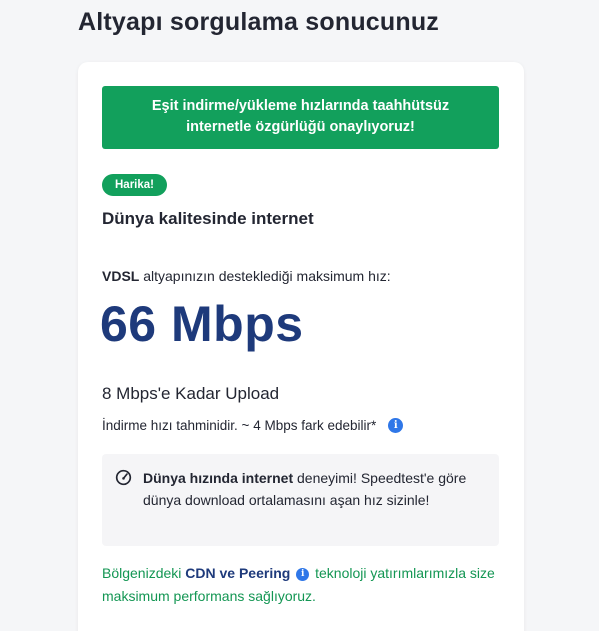  What do you see at coordinates (396, 425) in the screenshot?
I see `info-icon: i` at bounding box center [396, 425].